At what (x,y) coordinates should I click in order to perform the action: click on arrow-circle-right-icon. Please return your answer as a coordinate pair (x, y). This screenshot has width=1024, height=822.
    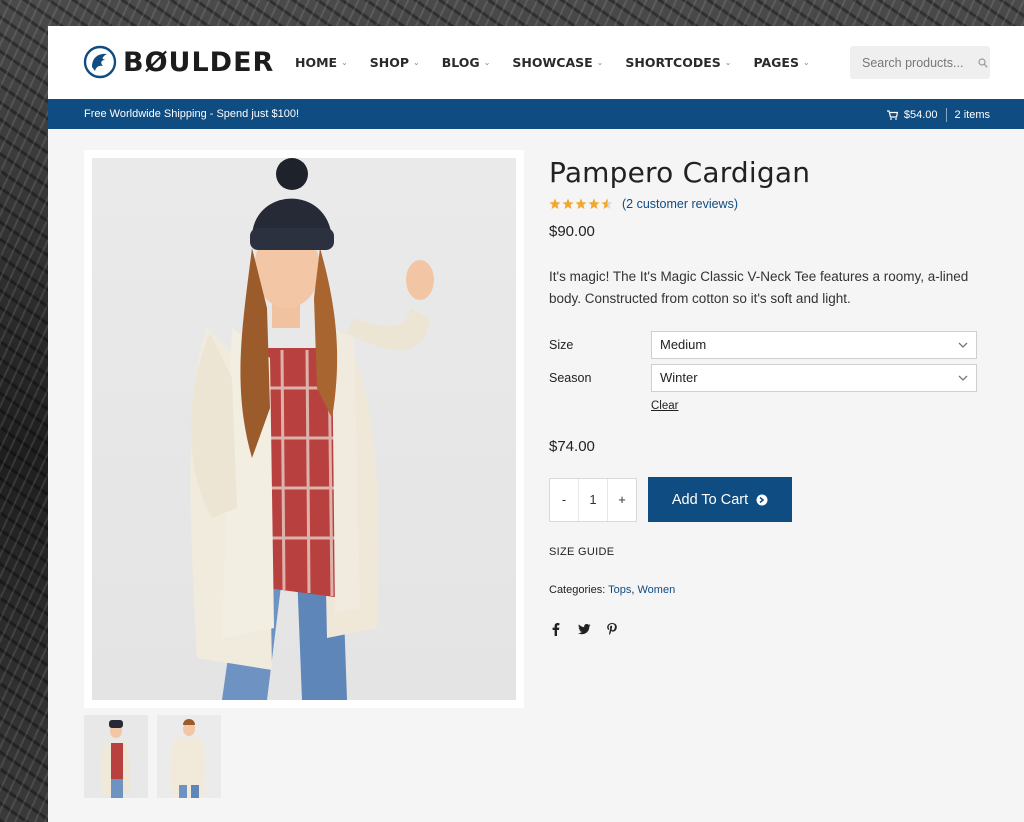
    Looking at the image, I should click on (762, 499).